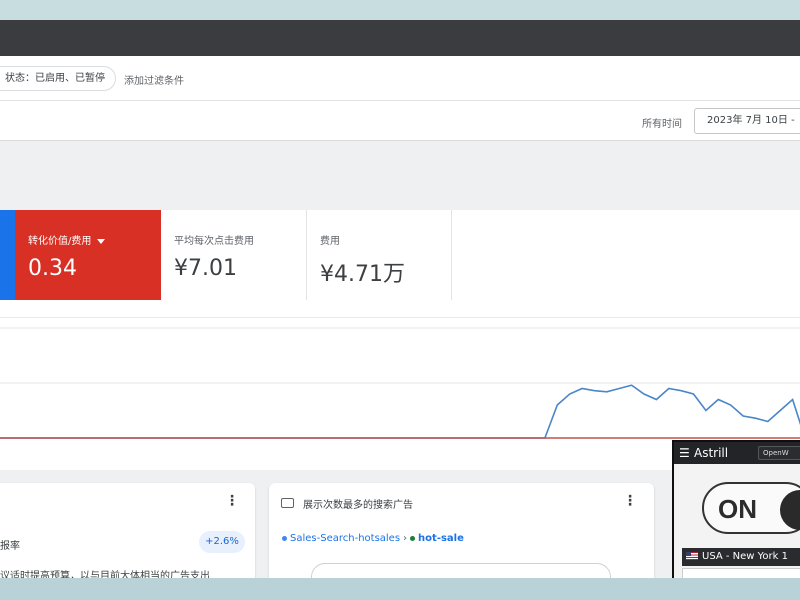 The width and height of the screenshot is (800, 600). What do you see at coordinates (214, 241) in the screenshot?
I see `metric-label: 平均每次点击费用` at bounding box center [214, 241].